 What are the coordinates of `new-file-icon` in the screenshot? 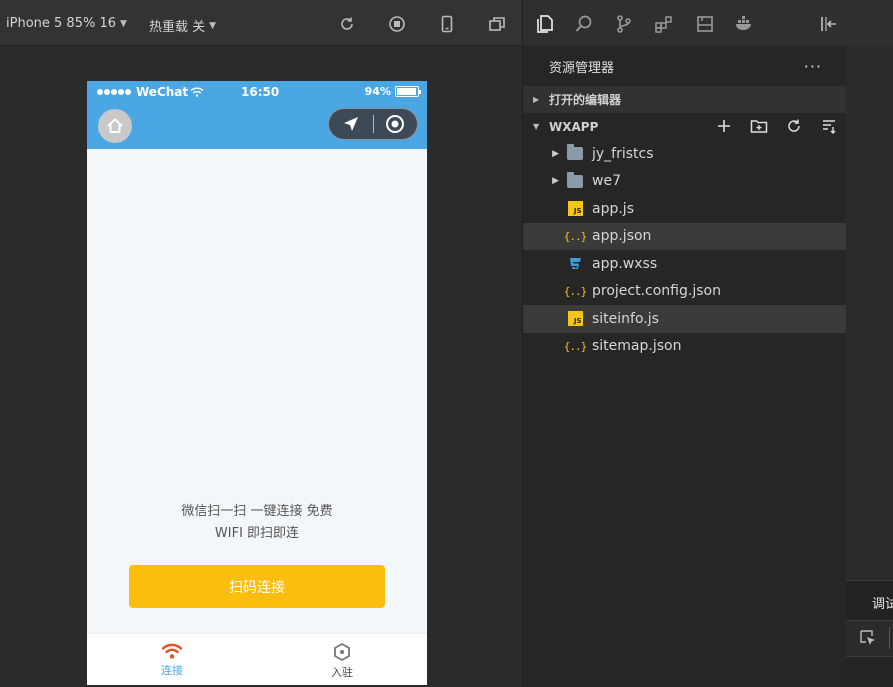 It's located at (724, 126).